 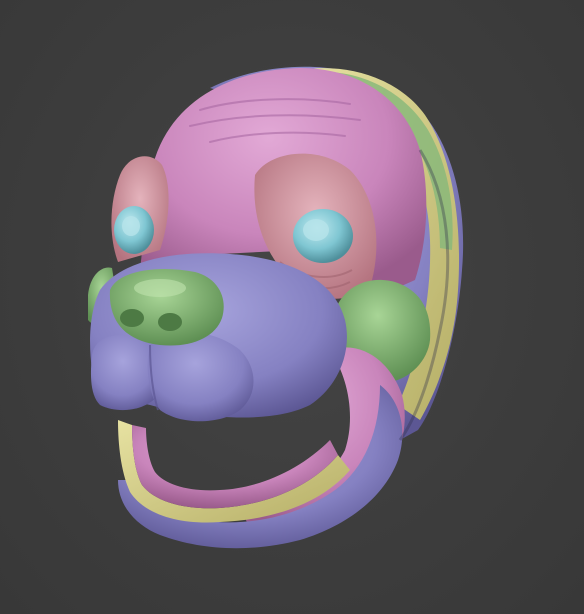 I want to click on left-eye-highlight, so click(x=131, y=226).